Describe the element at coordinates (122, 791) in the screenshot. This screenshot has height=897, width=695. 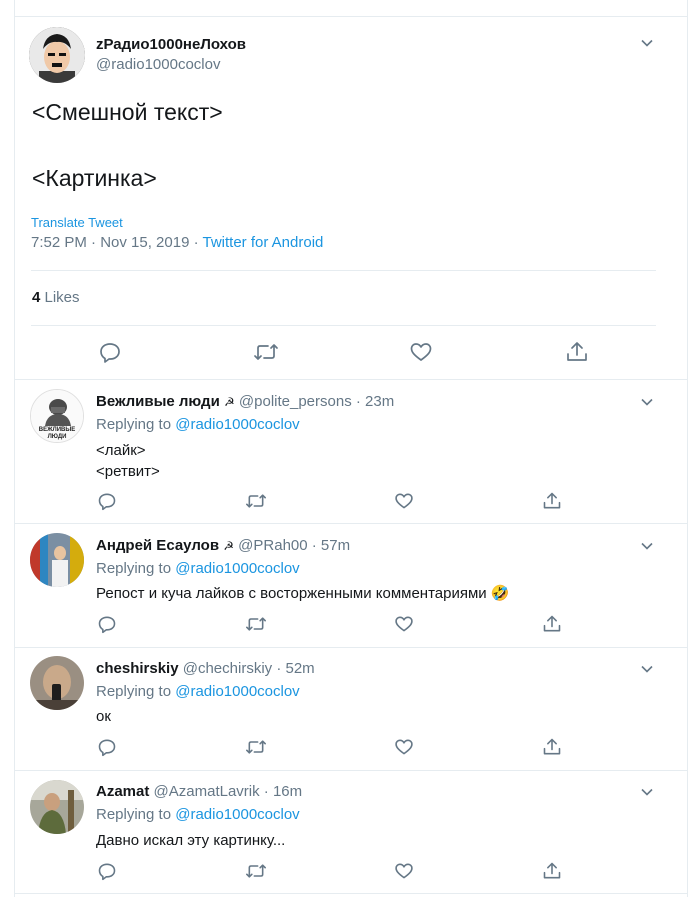
I see `reply-author-name: Azamat` at that location.